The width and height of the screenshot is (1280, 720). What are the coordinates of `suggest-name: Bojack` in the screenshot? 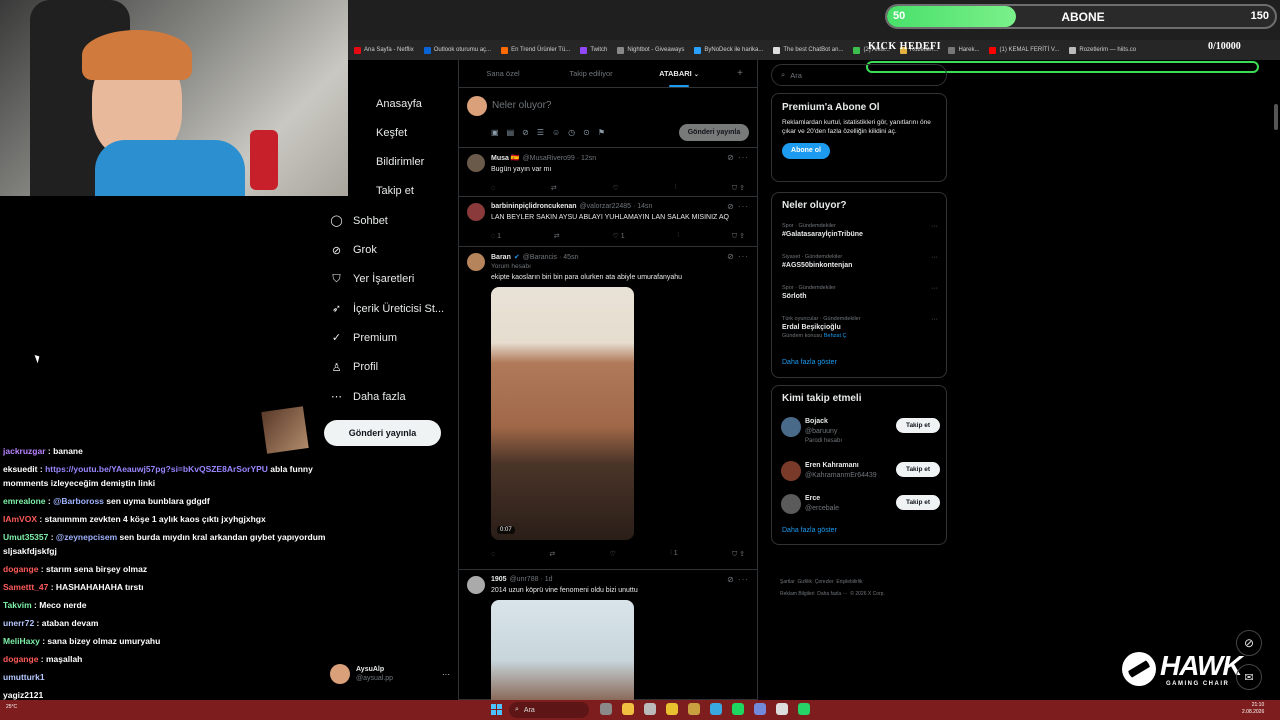 It's located at (823, 422).